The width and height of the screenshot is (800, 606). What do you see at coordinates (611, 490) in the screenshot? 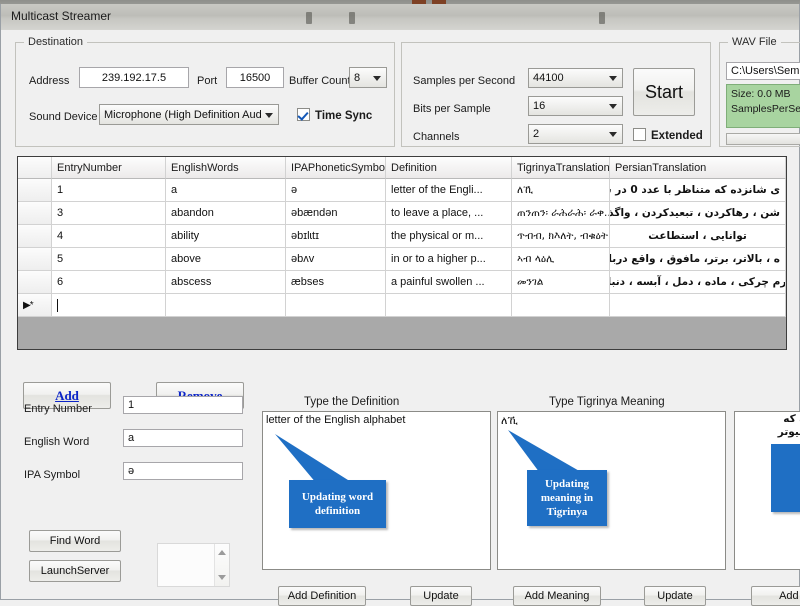
I see `tigrinya-textarea: ለኺ Updating meaning in Tigrinya` at bounding box center [611, 490].